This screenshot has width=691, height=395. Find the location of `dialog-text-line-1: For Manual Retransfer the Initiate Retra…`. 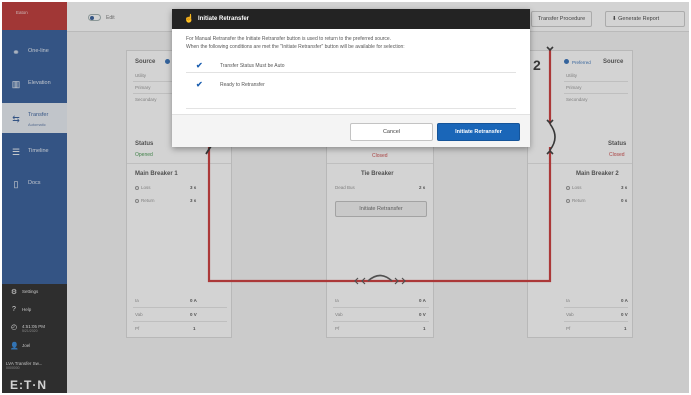

dialog-text-line-1: For Manual Retransfer the Initiate Retra… is located at coordinates (289, 39).